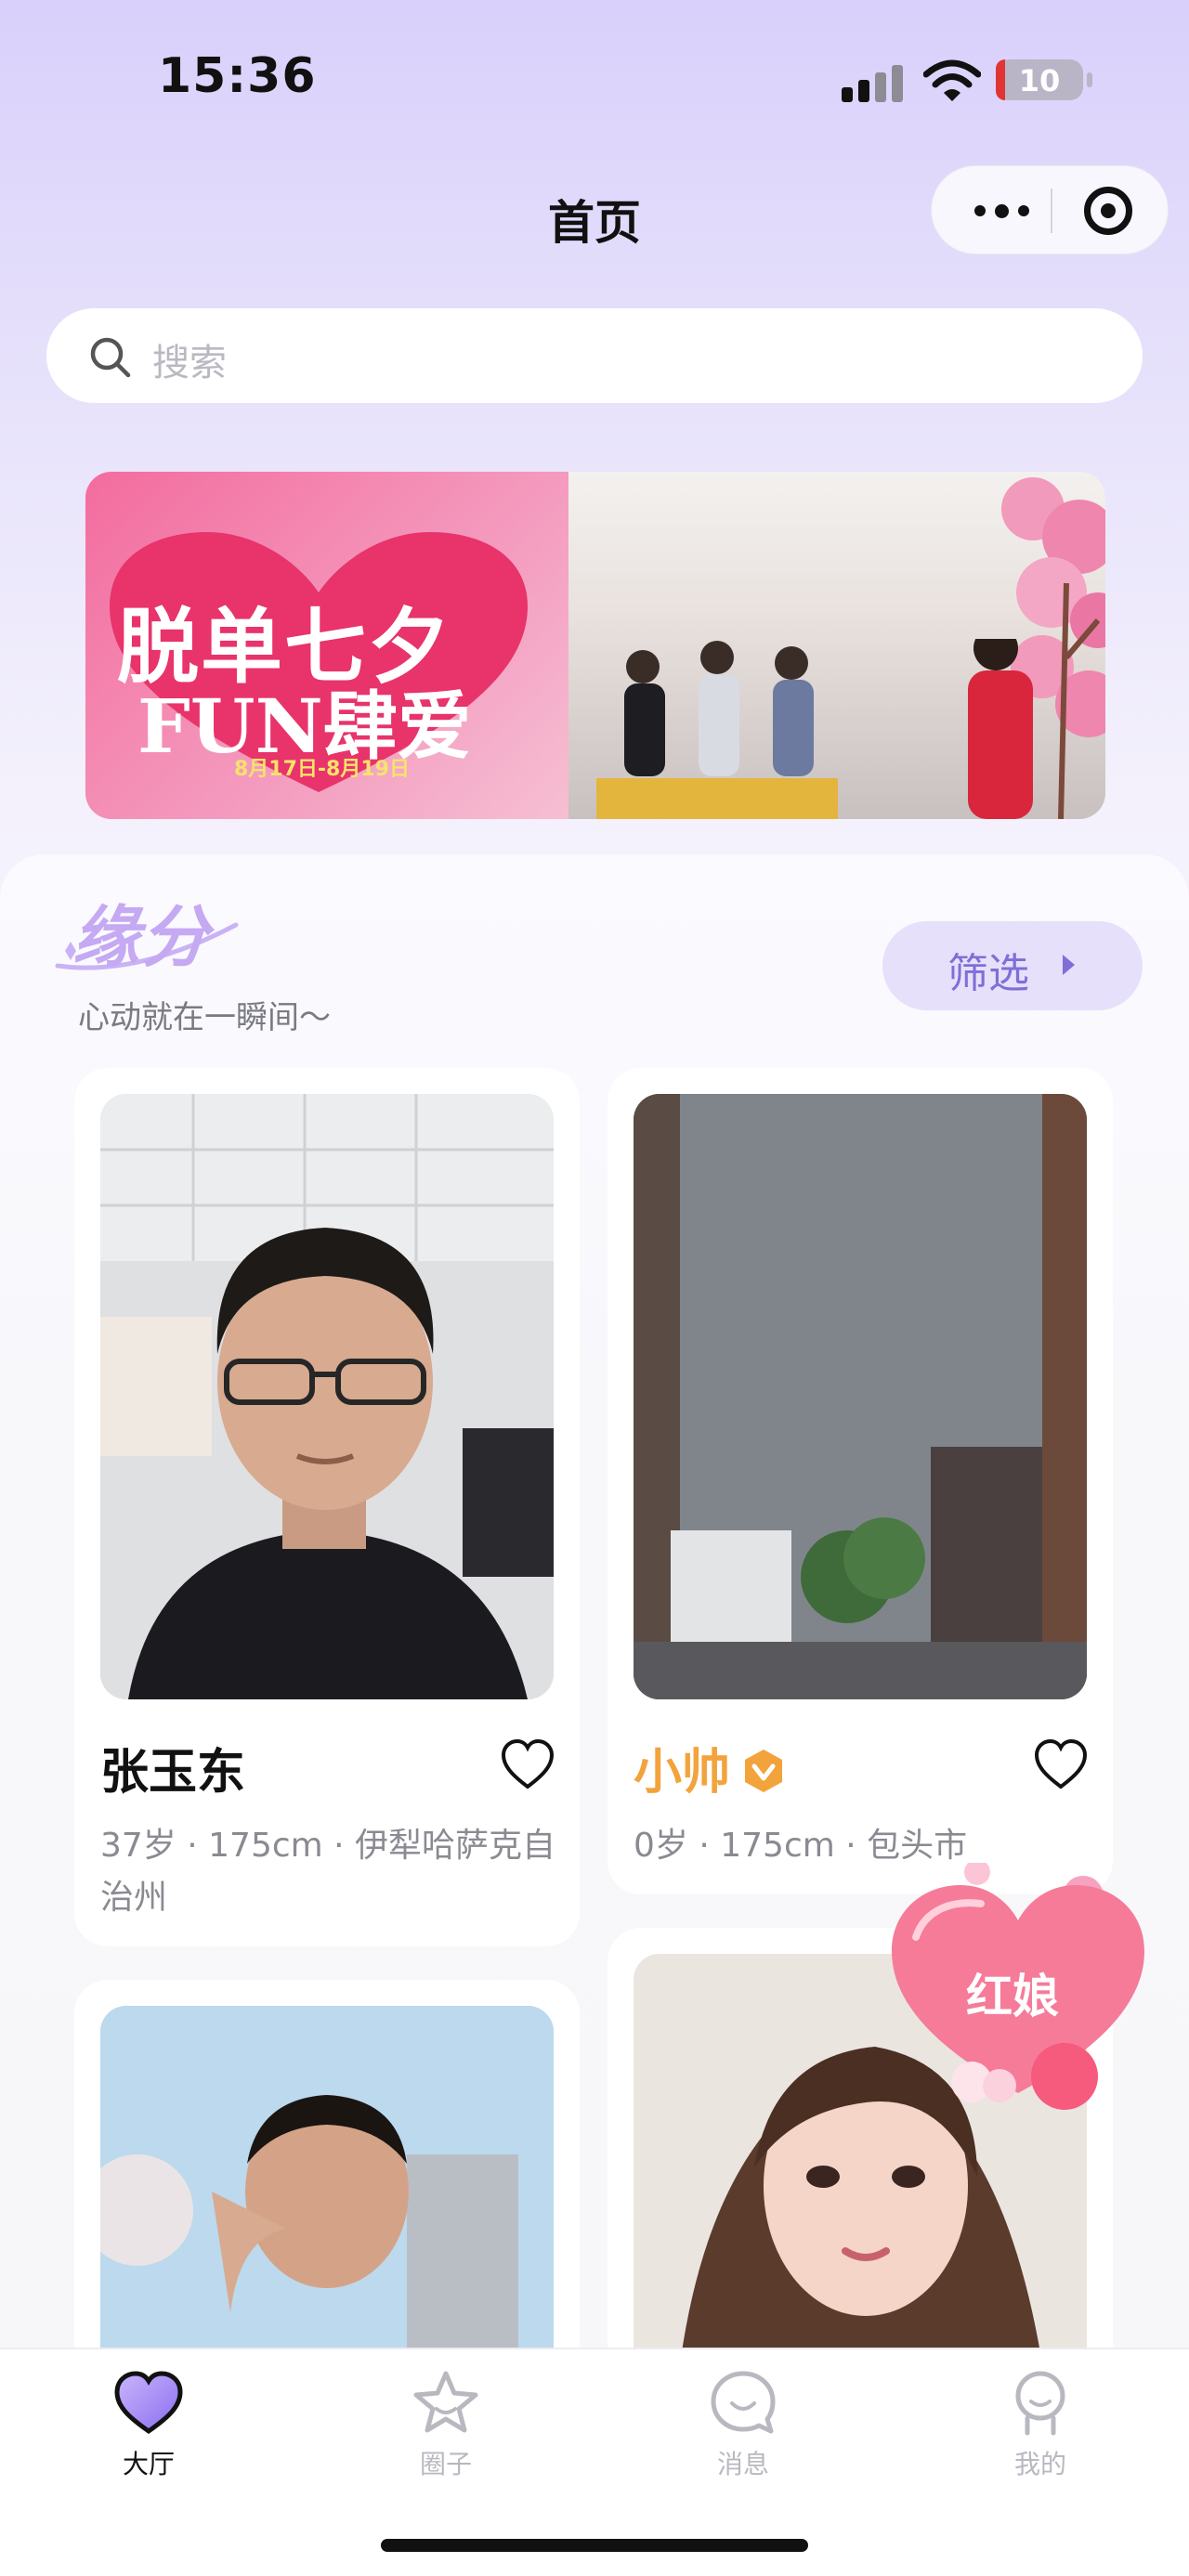  Describe the element at coordinates (814, 729) in the screenshot. I see `crowd-illustration` at that location.